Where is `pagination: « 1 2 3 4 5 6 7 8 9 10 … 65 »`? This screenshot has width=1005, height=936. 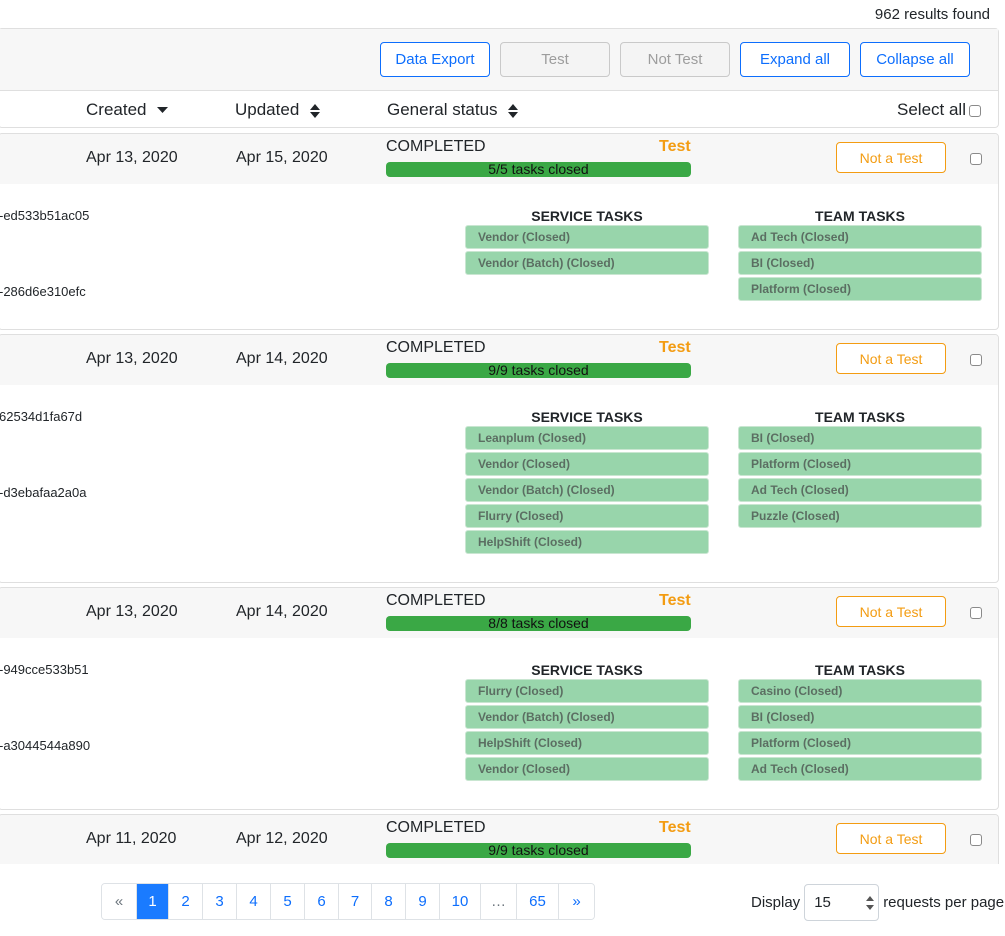
pagination: « 1 2 3 4 5 6 7 8 9 10 … 65 » is located at coordinates (348, 901).